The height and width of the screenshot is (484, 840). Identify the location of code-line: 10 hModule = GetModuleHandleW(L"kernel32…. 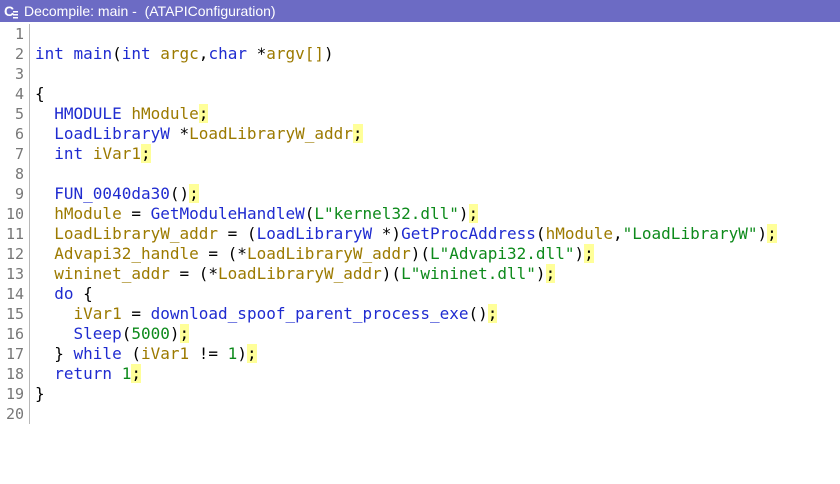
(420, 214).